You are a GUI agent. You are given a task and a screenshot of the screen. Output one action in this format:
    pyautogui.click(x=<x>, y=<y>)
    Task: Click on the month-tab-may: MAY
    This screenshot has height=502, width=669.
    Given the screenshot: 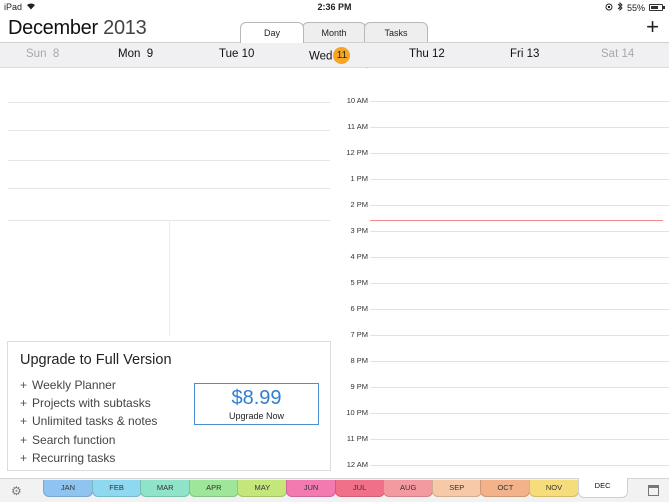 What is the action you would take?
    pyautogui.click(x=262, y=488)
    